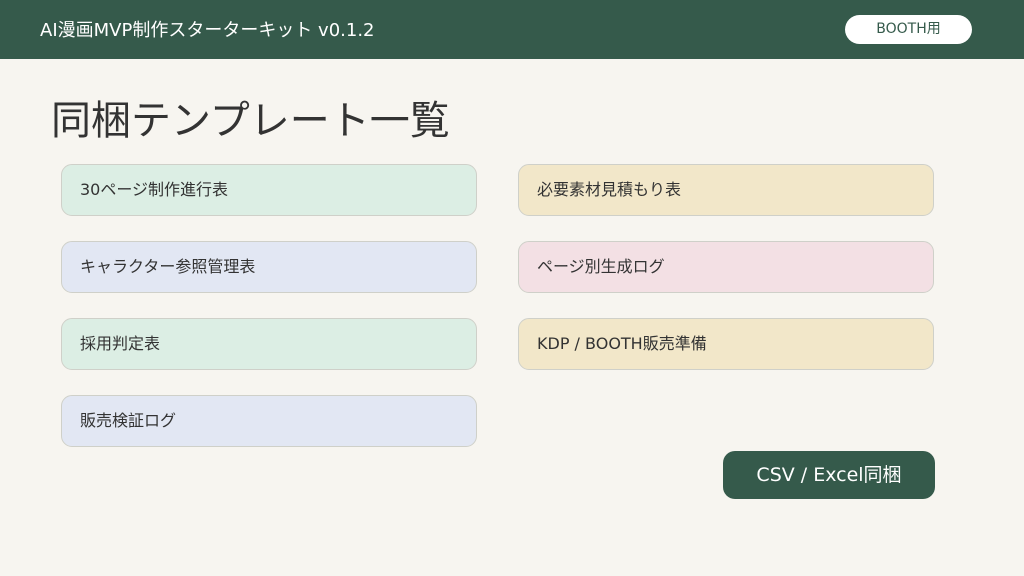 The image size is (1024, 576). What do you see at coordinates (269, 421) in the screenshot?
I see `template-card-sales-validation-log: 販売検証ログ` at bounding box center [269, 421].